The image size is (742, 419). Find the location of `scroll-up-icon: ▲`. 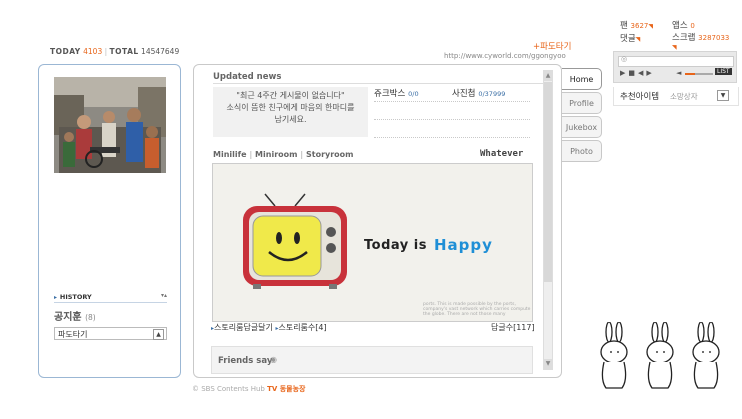

scroll-up-icon: ▲ is located at coordinates (548, 76).